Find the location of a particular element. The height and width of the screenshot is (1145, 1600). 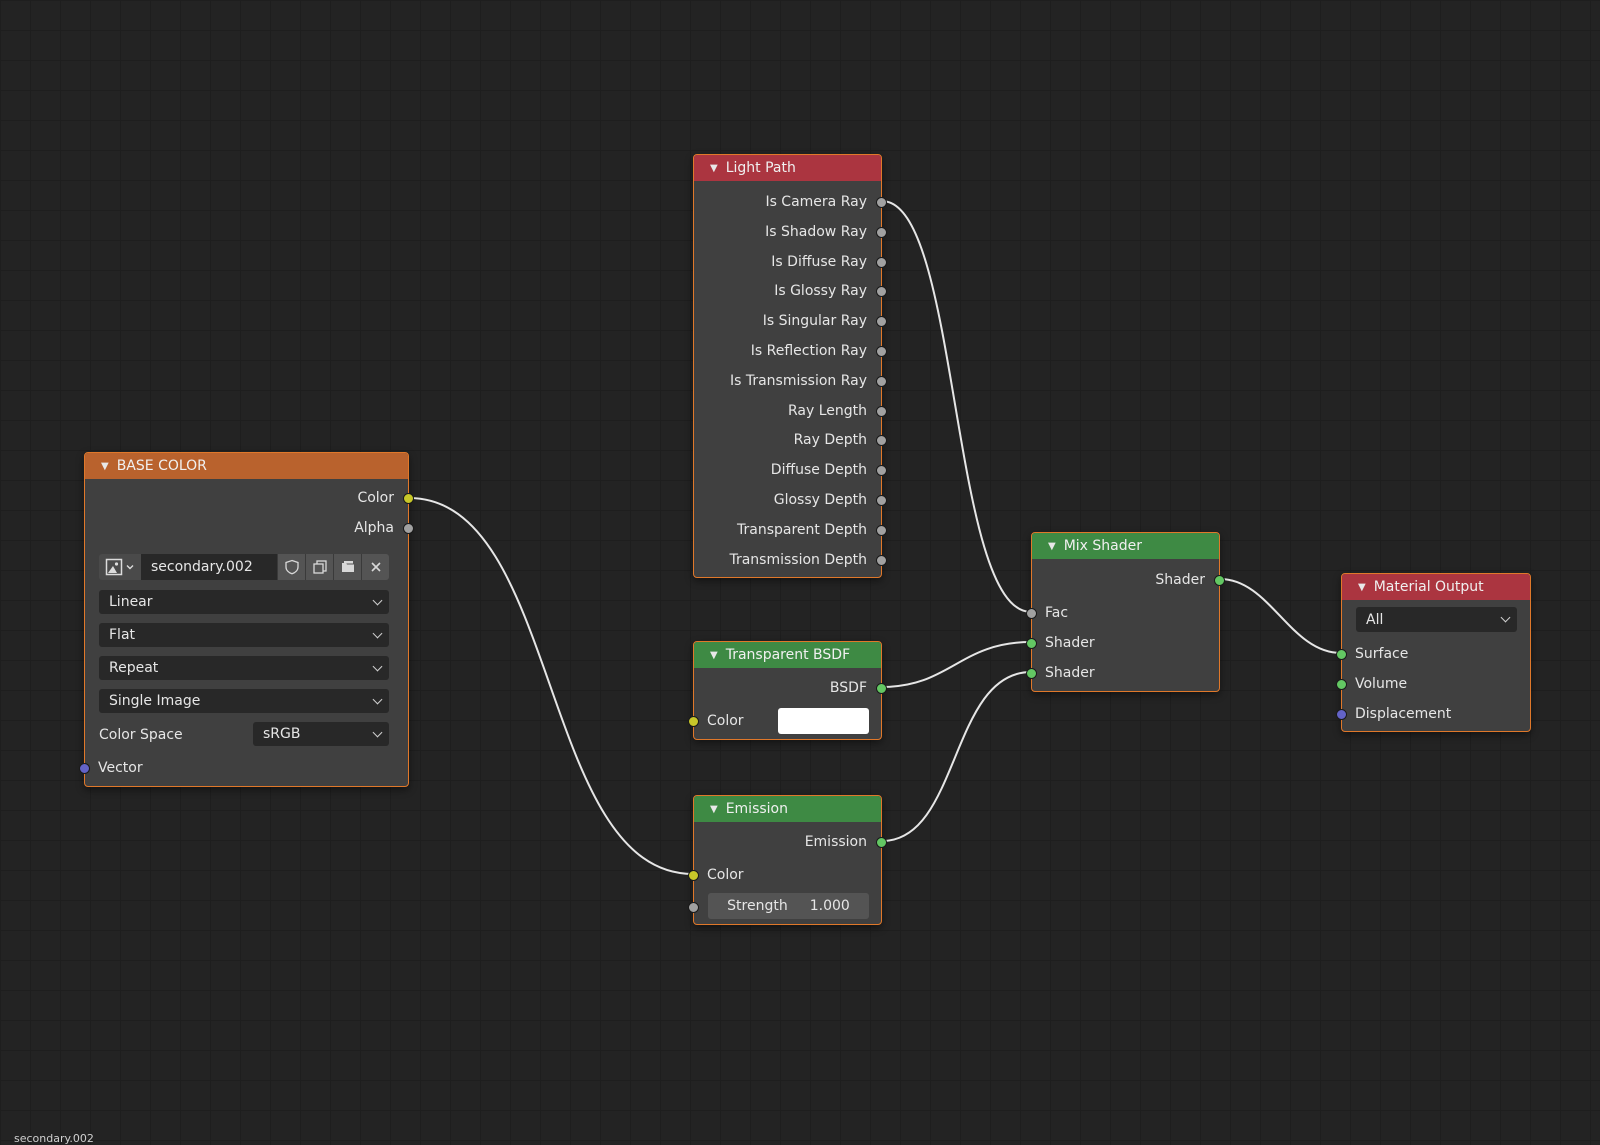

output-row: Transparent Depth is located at coordinates (790, 530).